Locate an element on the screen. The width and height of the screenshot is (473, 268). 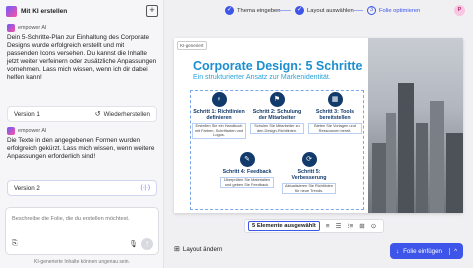
chevron-up-icon: ^ is located at coordinates (453, 251).